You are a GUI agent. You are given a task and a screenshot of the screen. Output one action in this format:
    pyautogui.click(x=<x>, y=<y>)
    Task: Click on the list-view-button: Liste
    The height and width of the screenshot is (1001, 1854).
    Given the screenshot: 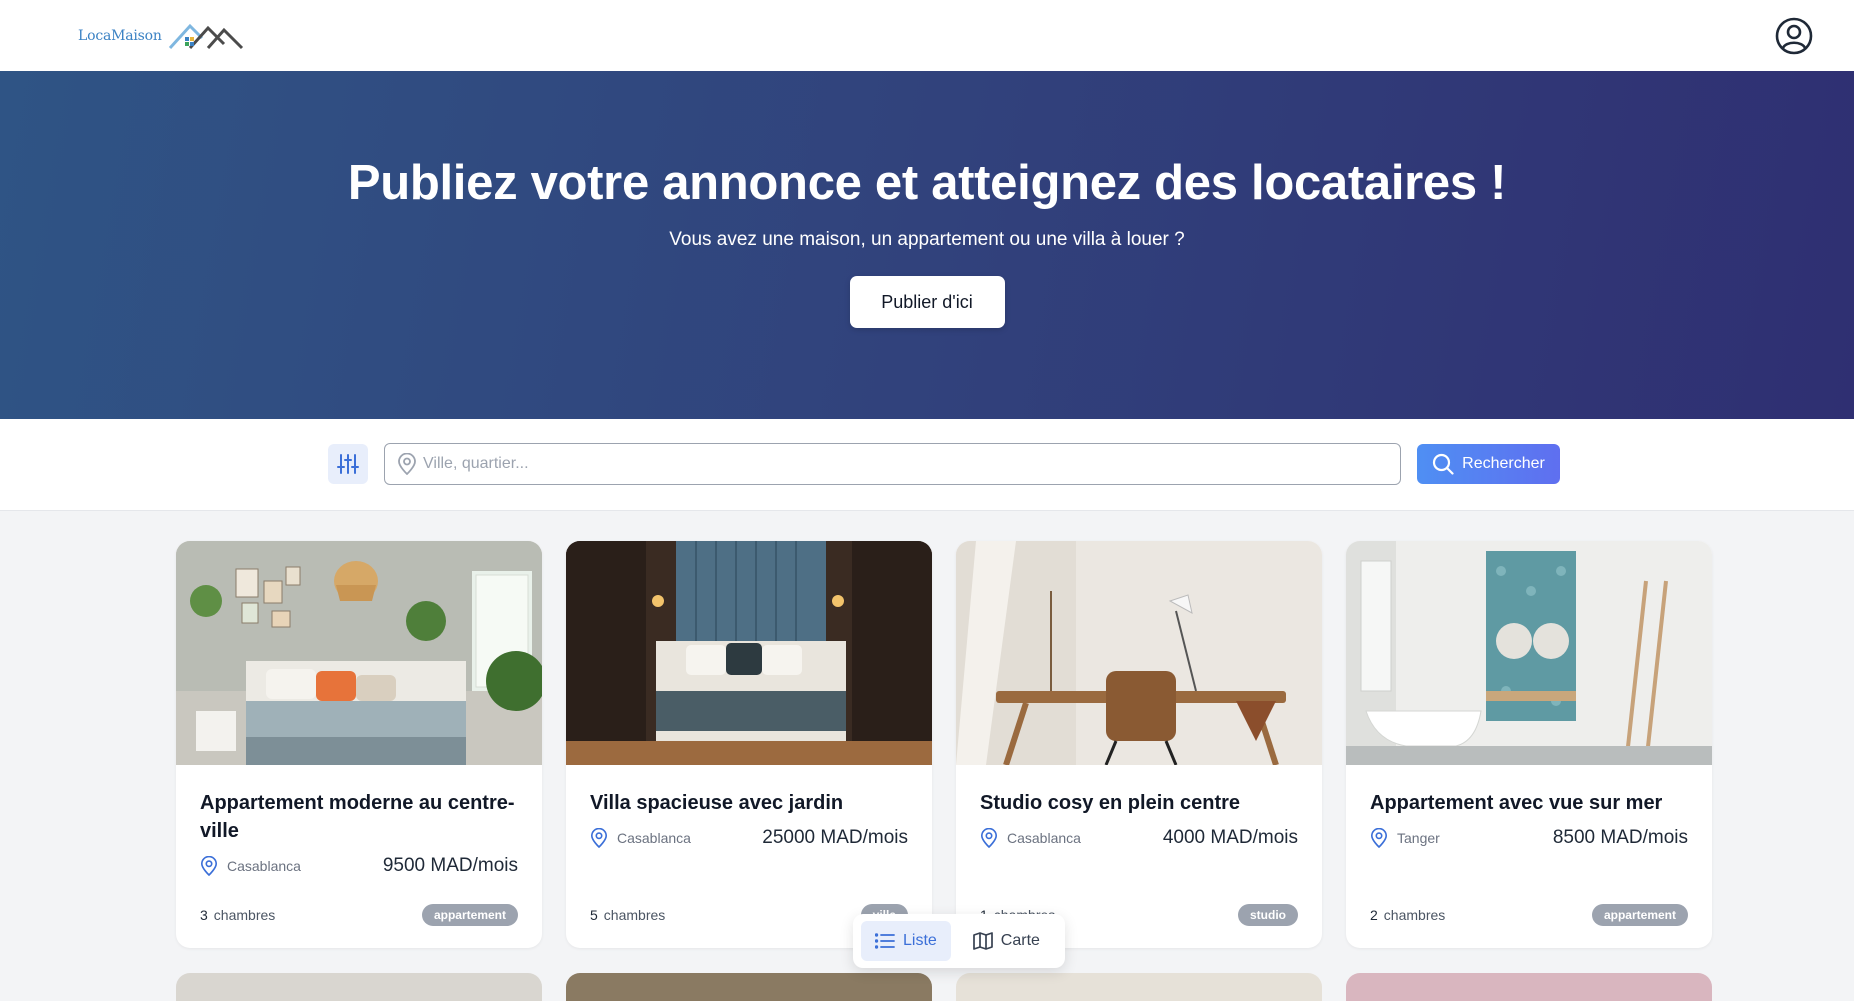 What is the action you would take?
    pyautogui.click(x=906, y=941)
    